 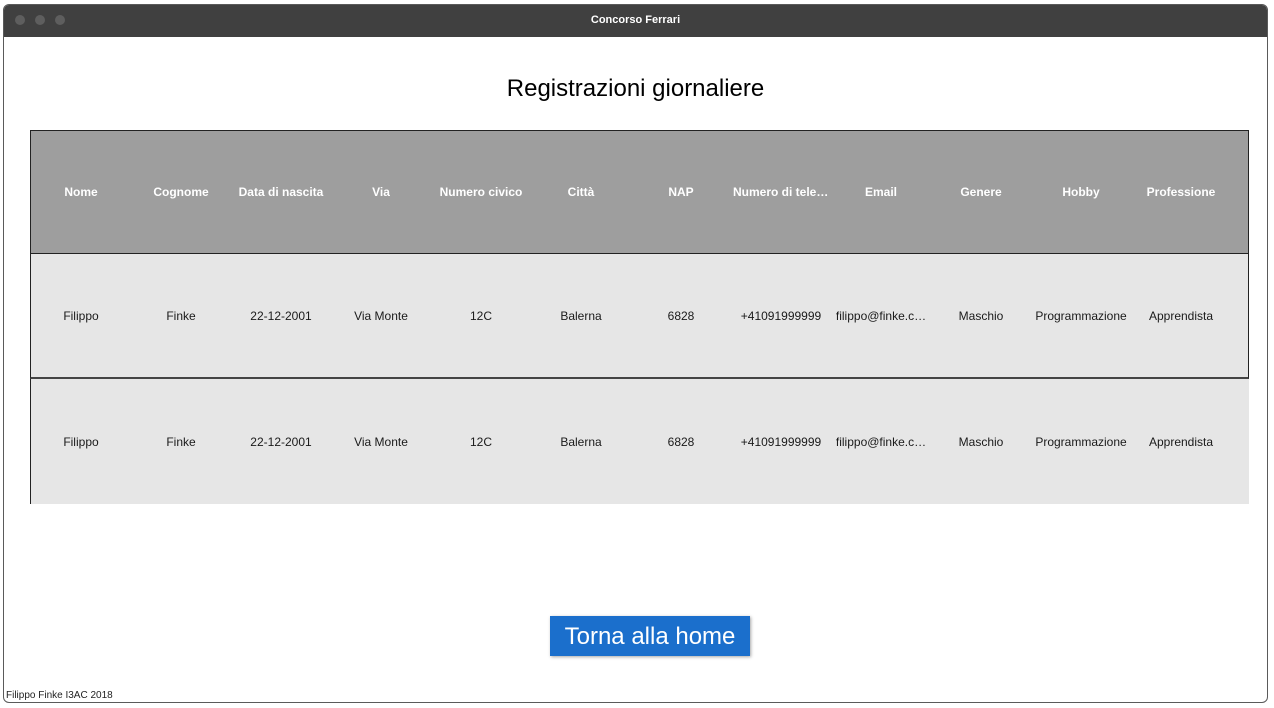 I want to click on column-header-hobby: Hobby, so click(x=1081, y=192).